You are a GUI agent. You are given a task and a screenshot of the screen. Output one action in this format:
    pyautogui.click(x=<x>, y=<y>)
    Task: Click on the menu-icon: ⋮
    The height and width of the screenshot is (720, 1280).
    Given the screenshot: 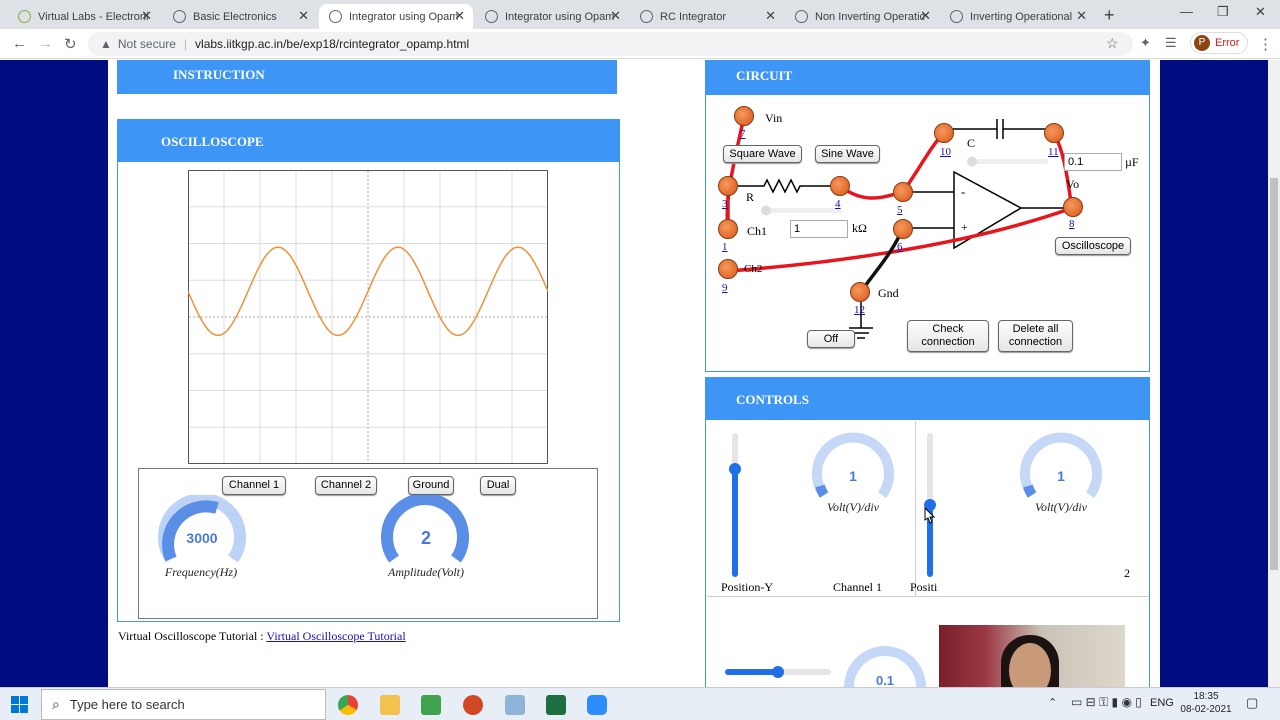 What is the action you would take?
    pyautogui.click(x=1265, y=44)
    